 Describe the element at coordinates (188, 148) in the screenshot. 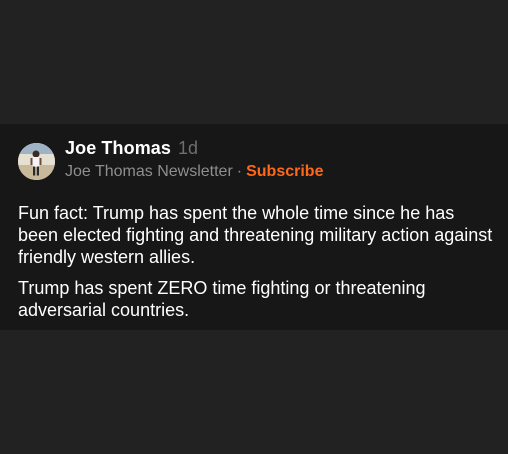

I see `post-age: 1d` at that location.